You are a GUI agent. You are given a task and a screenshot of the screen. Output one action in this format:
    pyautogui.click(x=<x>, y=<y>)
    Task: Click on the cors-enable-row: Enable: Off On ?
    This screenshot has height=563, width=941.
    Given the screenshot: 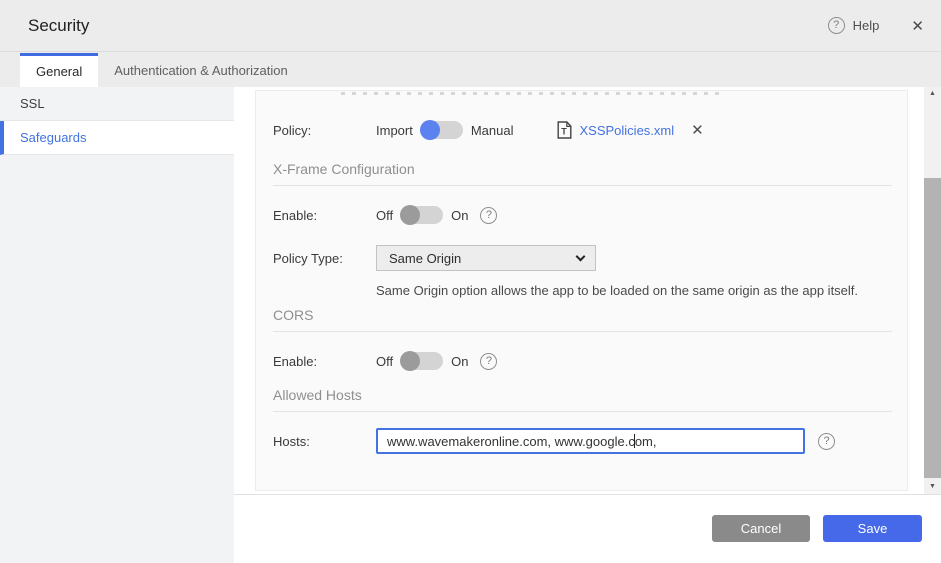 What is the action you would take?
    pyautogui.click(x=582, y=361)
    